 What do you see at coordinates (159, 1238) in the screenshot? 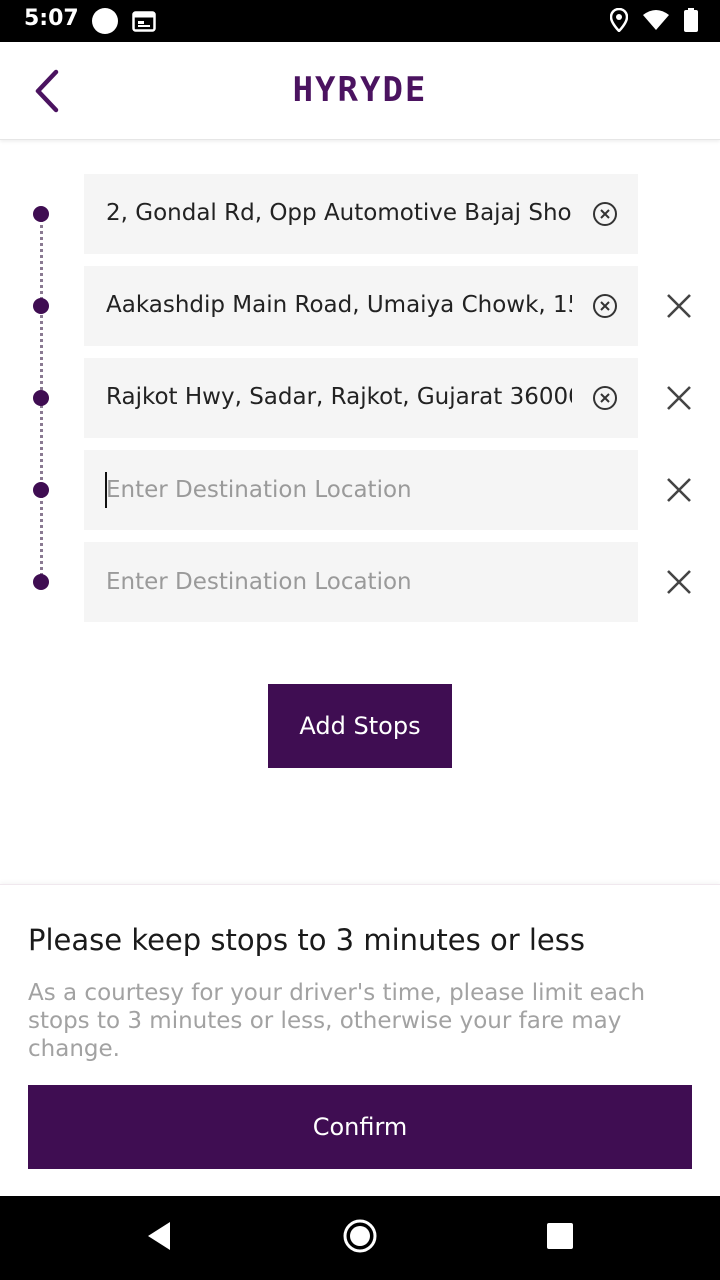
I see `nav-back-icon` at bounding box center [159, 1238].